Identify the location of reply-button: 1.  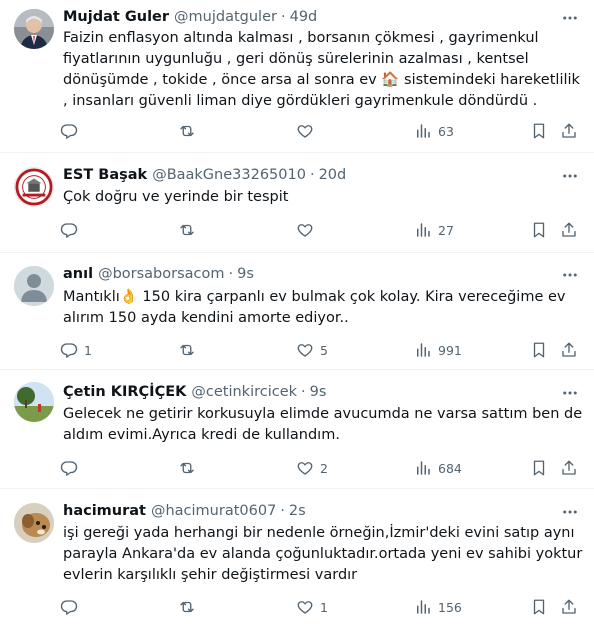
(76, 350).